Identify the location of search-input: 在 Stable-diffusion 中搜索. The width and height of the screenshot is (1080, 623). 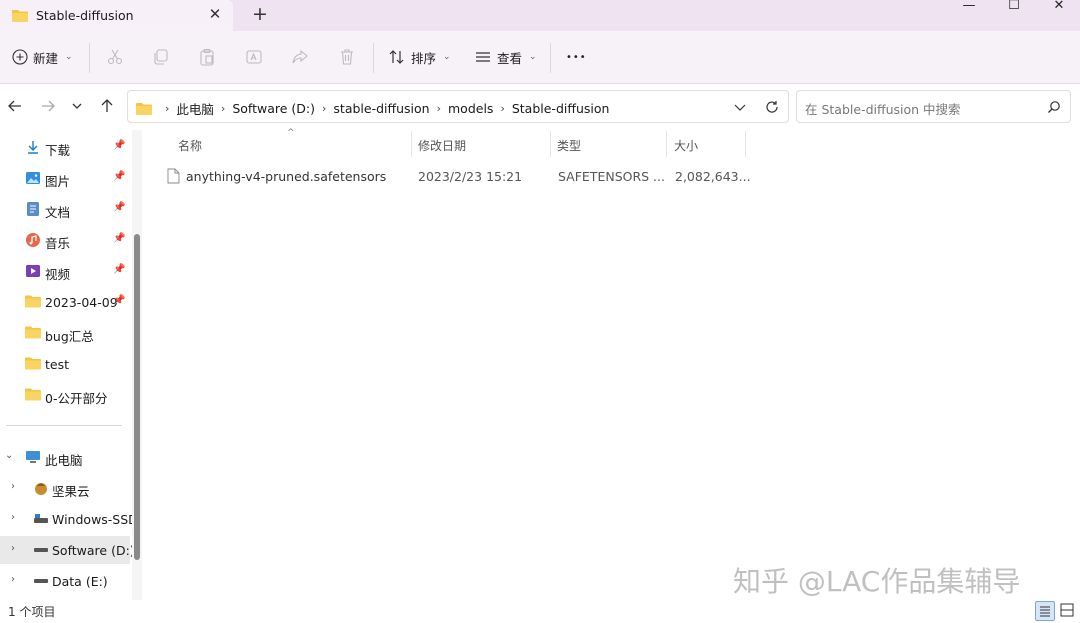
(933, 106).